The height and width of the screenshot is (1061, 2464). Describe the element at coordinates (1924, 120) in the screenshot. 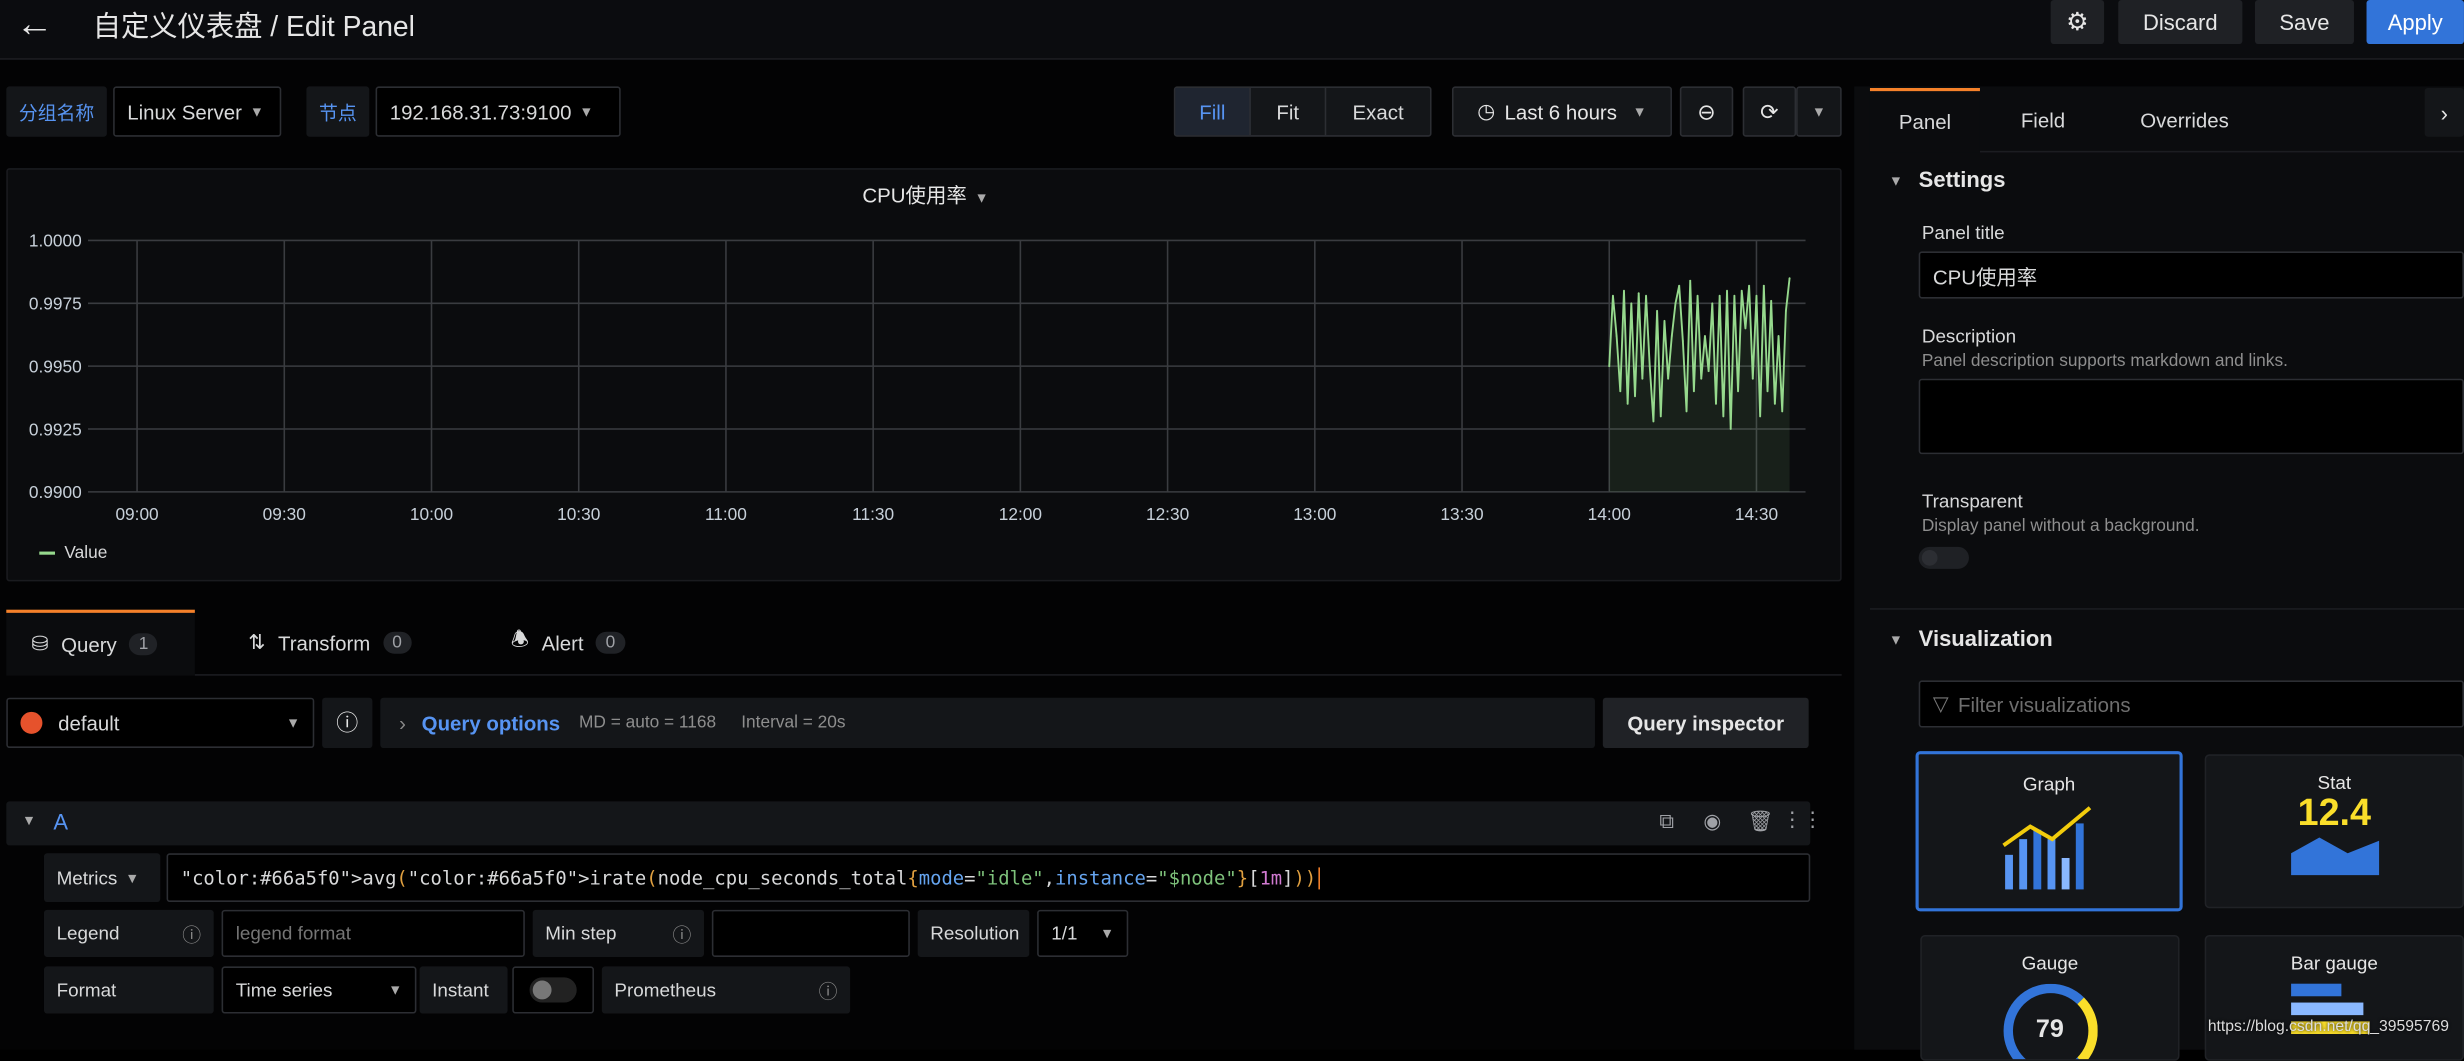

I see `tab-panel: Panel` at that location.